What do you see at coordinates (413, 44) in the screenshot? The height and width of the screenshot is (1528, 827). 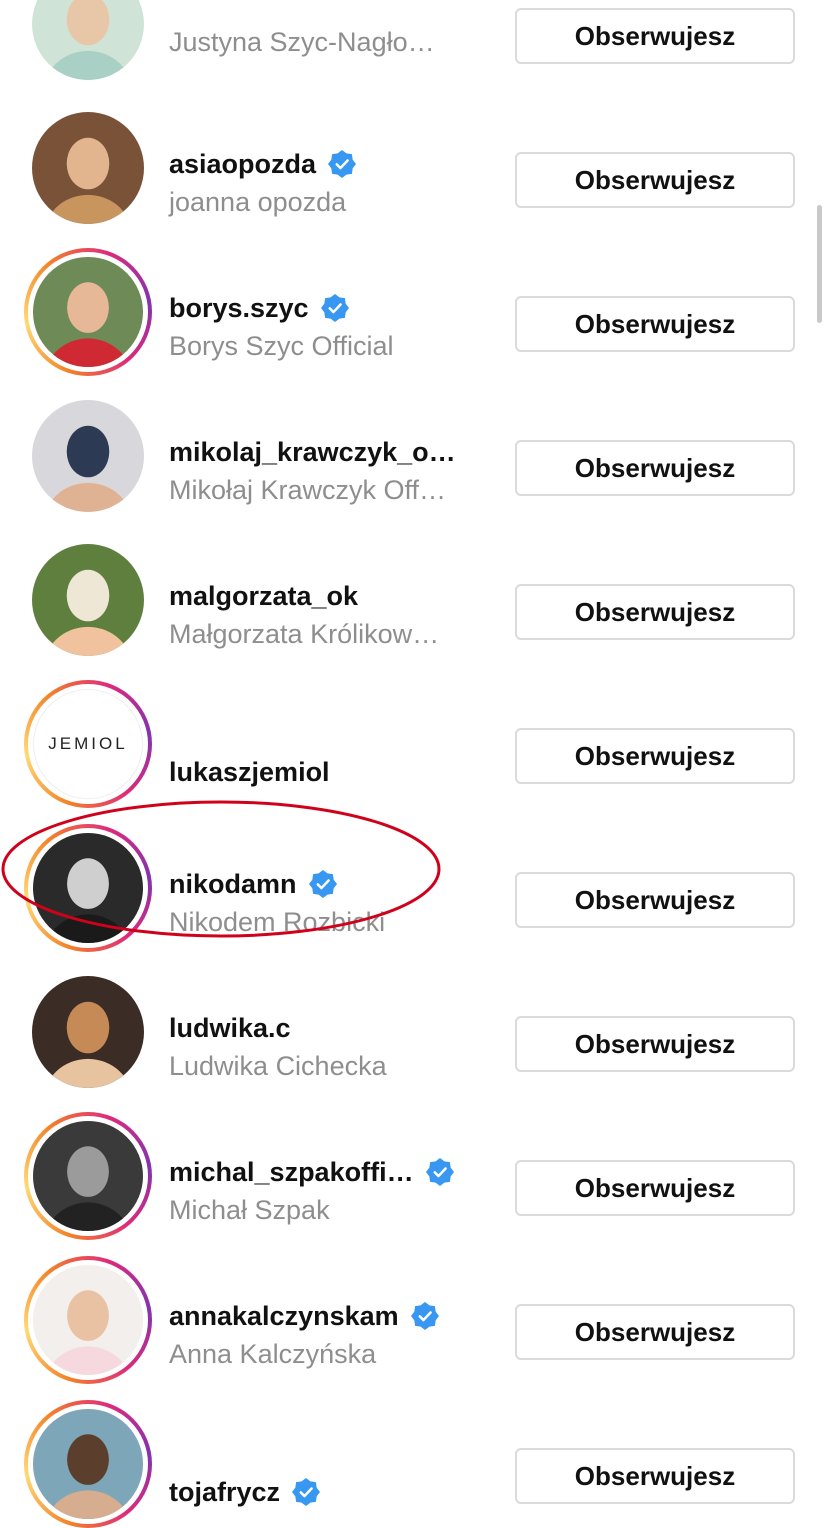 I see `list-item: Justyna Szyc-Nagło… Obserwujesz` at bounding box center [413, 44].